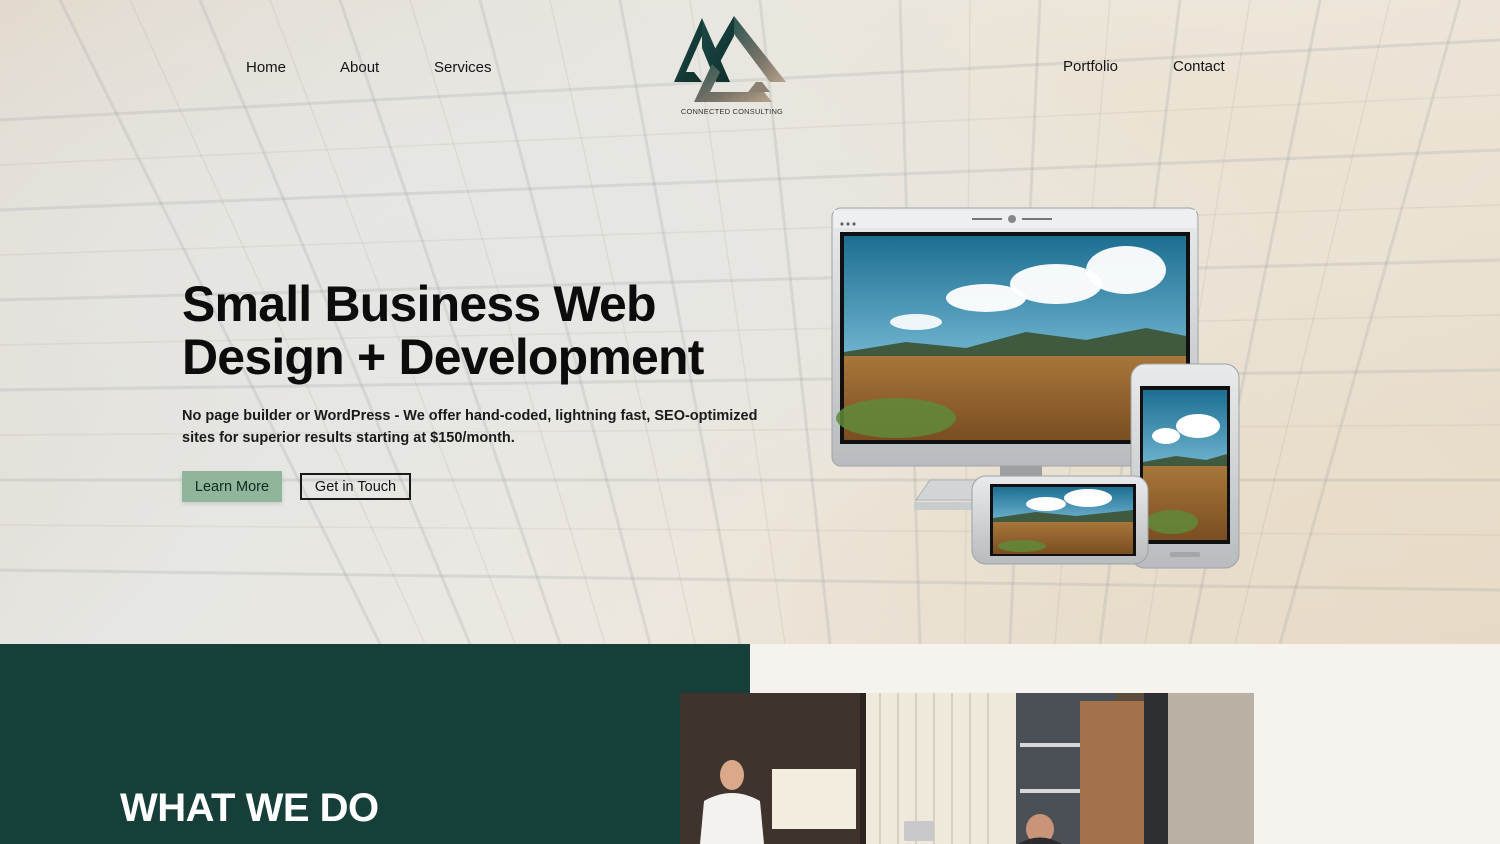  I want to click on nav-contact: Contact, so click(1199, 66).